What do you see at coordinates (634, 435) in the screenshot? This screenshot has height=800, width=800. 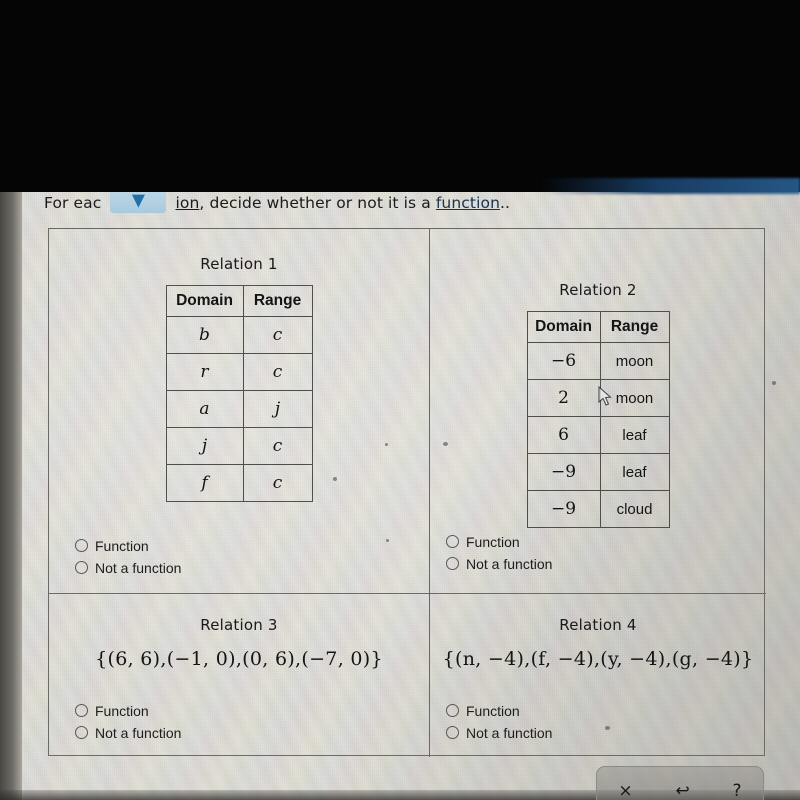 I see `relation-2-range-3: leaf` at bounding box center [634, 435].